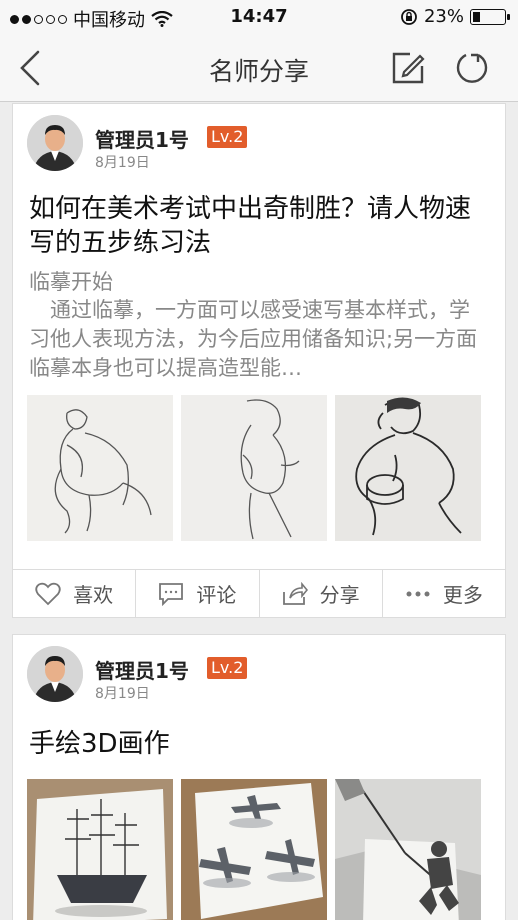 This screenshot has height=920, width=518. I want to click on post-image-grid, so click(259, 849).